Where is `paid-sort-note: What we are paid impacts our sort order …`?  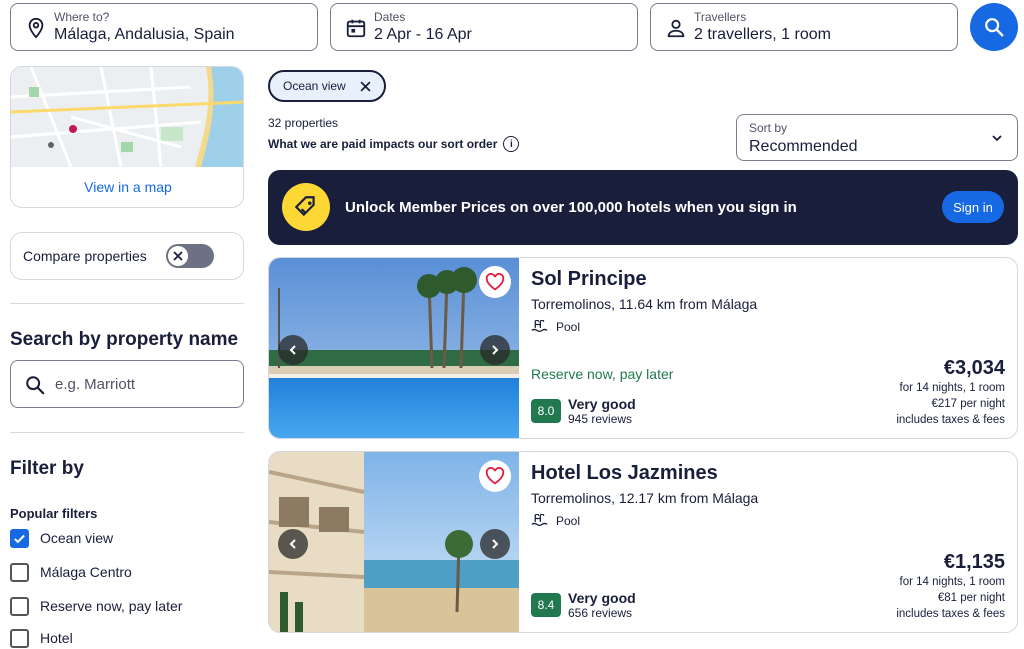 paid-sort-note: What we are paid impacts our sort order … is located at coordinates (394, 144).